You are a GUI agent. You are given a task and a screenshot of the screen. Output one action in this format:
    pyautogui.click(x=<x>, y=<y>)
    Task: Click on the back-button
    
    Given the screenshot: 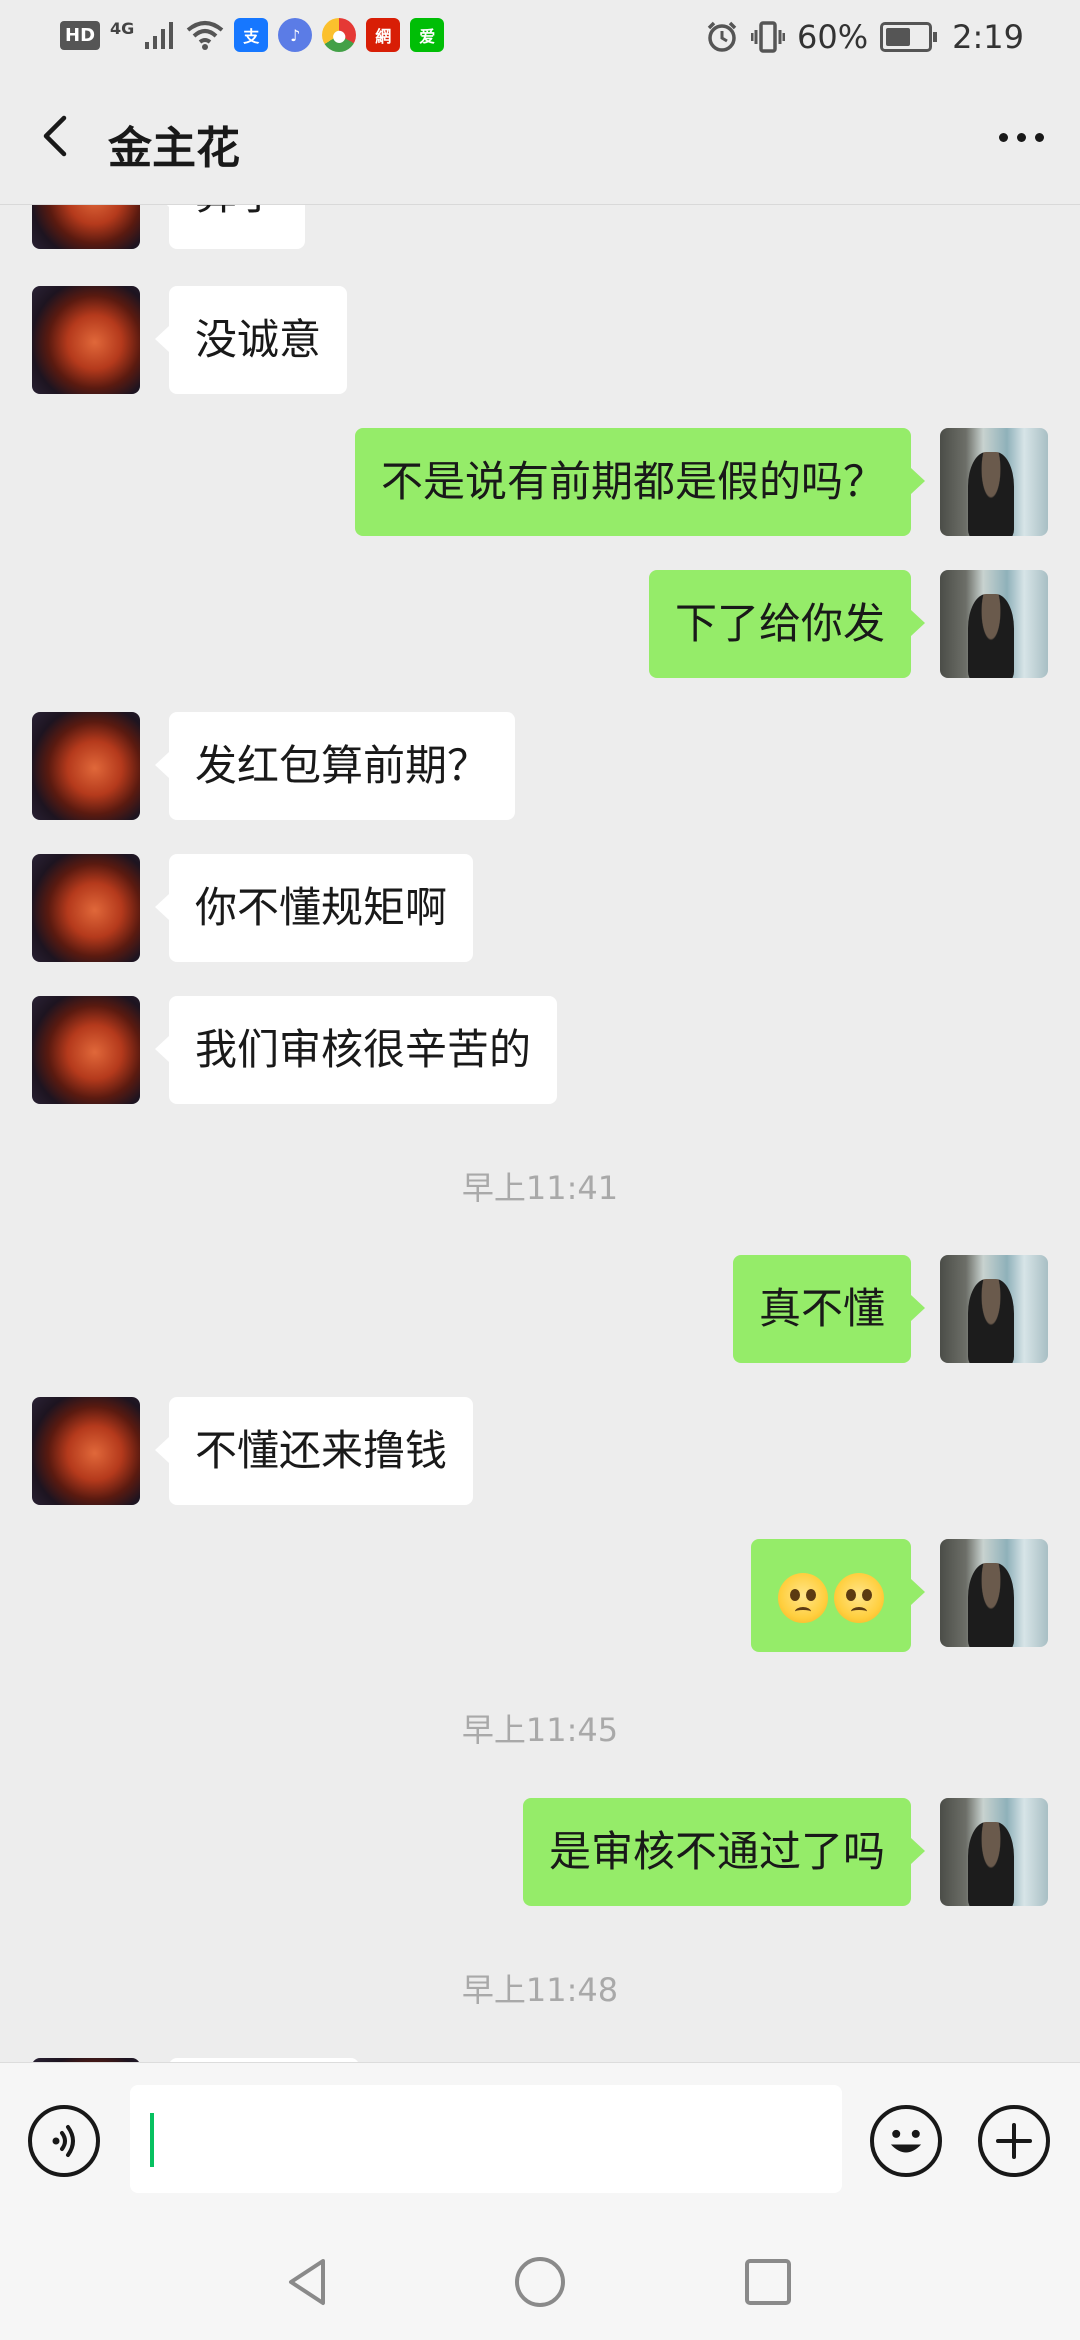 What is the action you would take?
    pyautogui.click(x=58, y=136)
    